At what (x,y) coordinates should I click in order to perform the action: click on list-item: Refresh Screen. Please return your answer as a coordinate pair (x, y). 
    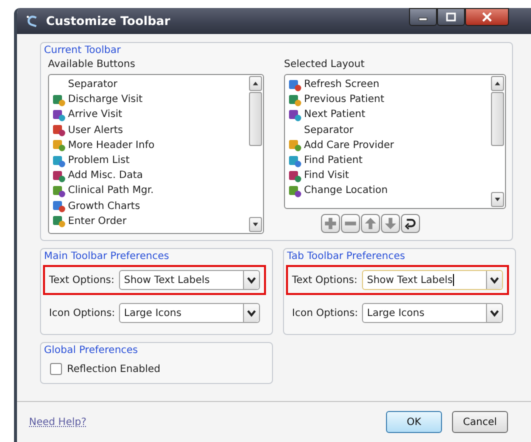
    Looking at the image, I should click on (389, 84).